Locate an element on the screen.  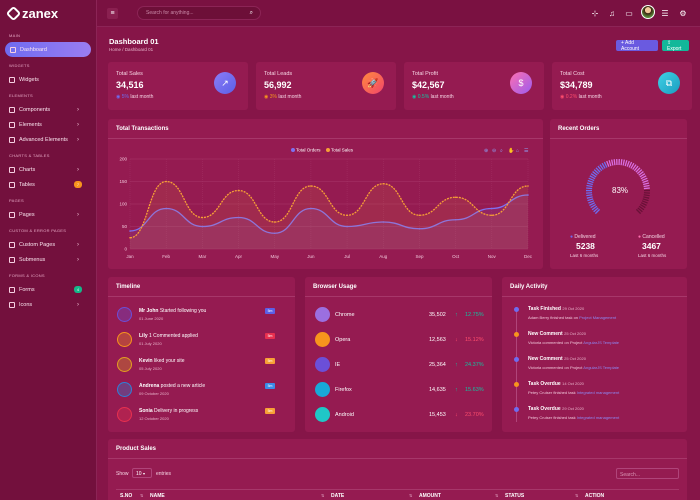
x-tick-label: Jan is located at coordinates (130, 256).